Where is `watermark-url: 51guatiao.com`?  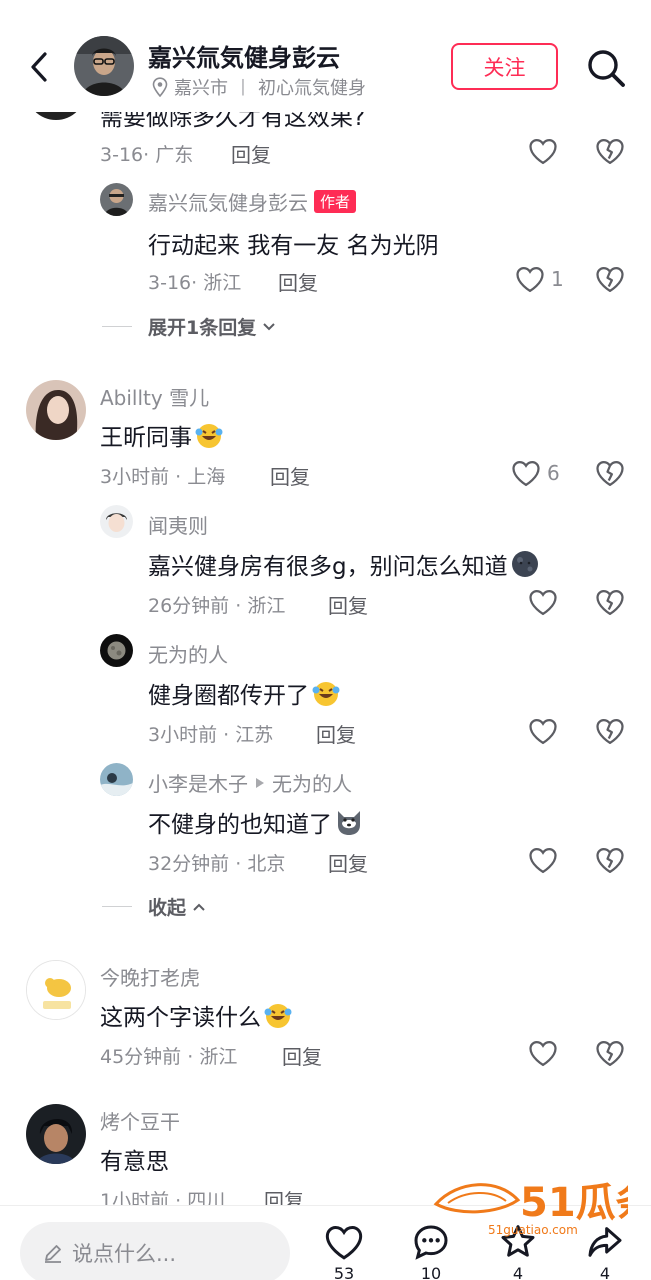 watermark-url: 51guatiao.com is located at coordinates (533, 1230).